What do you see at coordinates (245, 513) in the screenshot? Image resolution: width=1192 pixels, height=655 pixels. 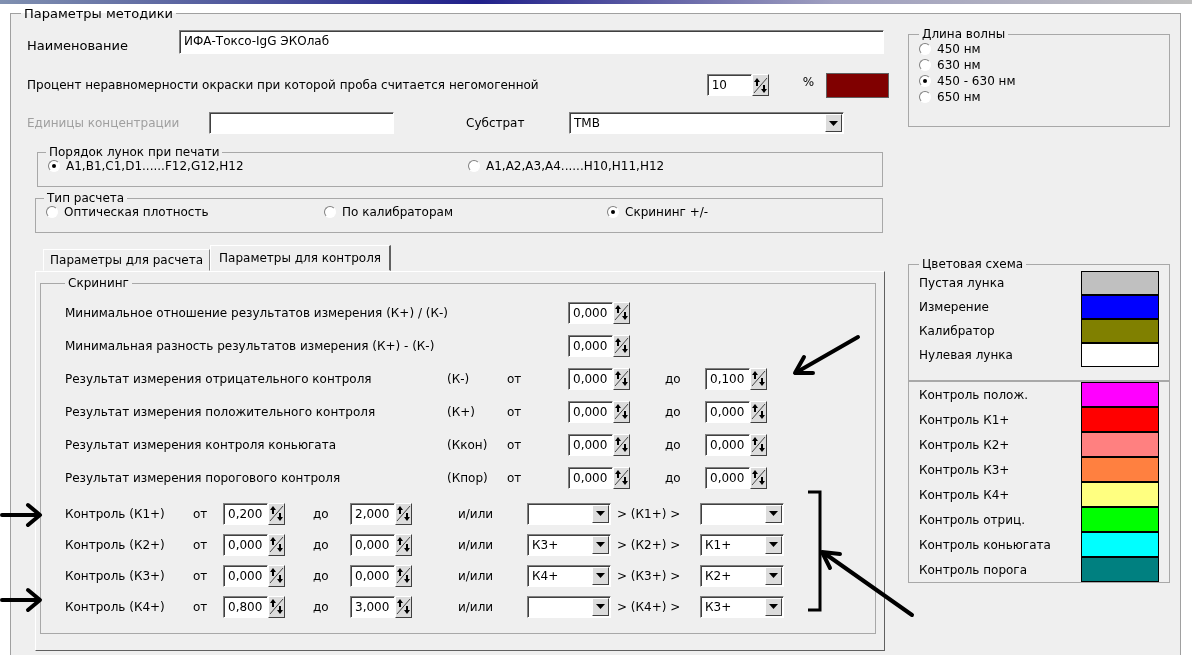 I see `value-field: 0,200` at bounding box center [245, 513].